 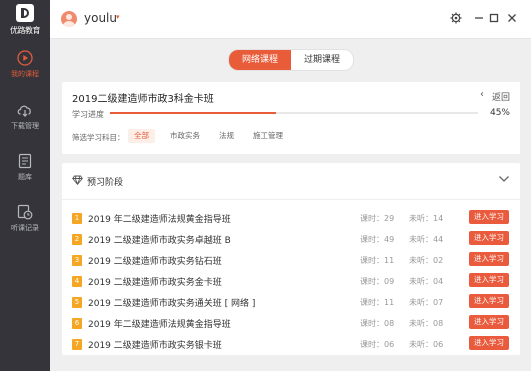 What do you see at coordinates (172, 304) in the screenshot?
I see `lesson-name: 2019 二级建造师市政实务通关班 [ 网络 ]` at bounding box center [172, 304].